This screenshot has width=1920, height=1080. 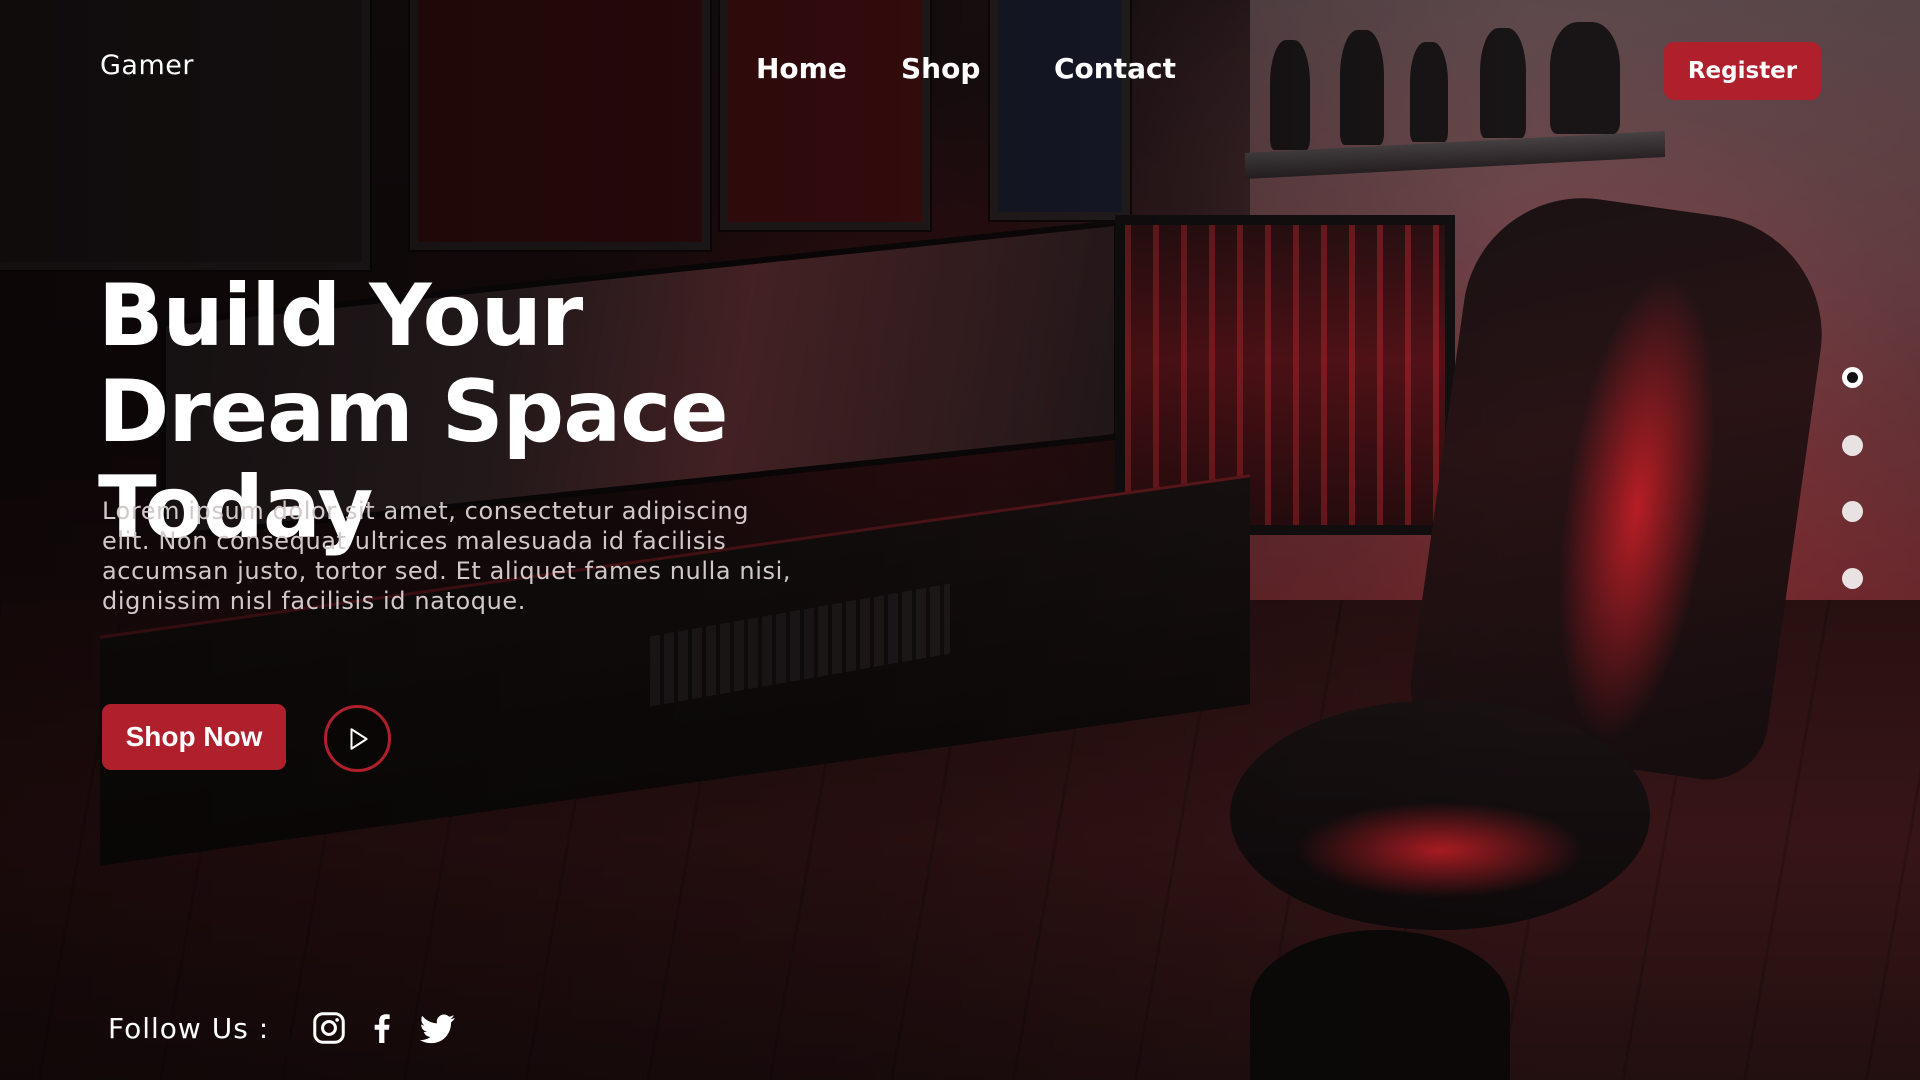 I want to click on nav-shop: Shop, so click(x=940, y=68).